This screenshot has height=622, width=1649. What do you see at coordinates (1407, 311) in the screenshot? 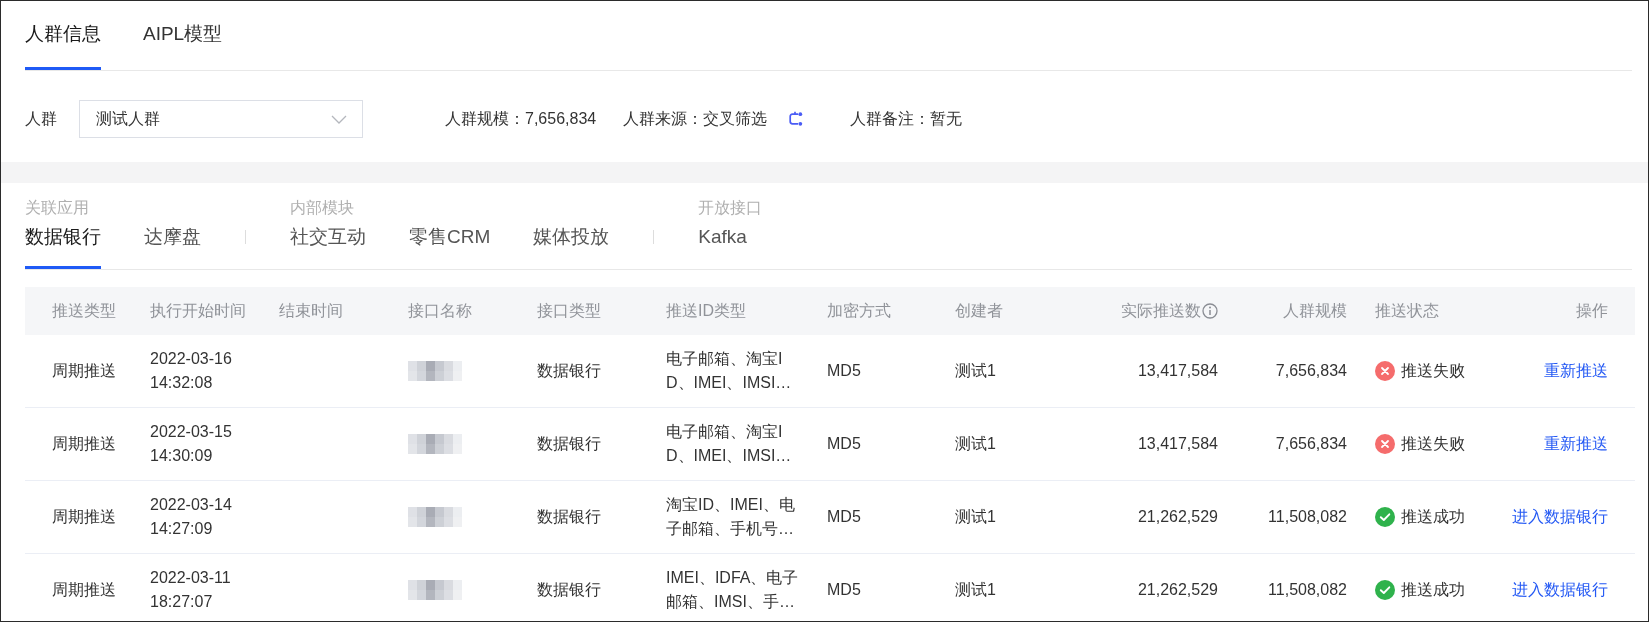
I see `column-header: 推送状态` at bounding box center [1407, 311].